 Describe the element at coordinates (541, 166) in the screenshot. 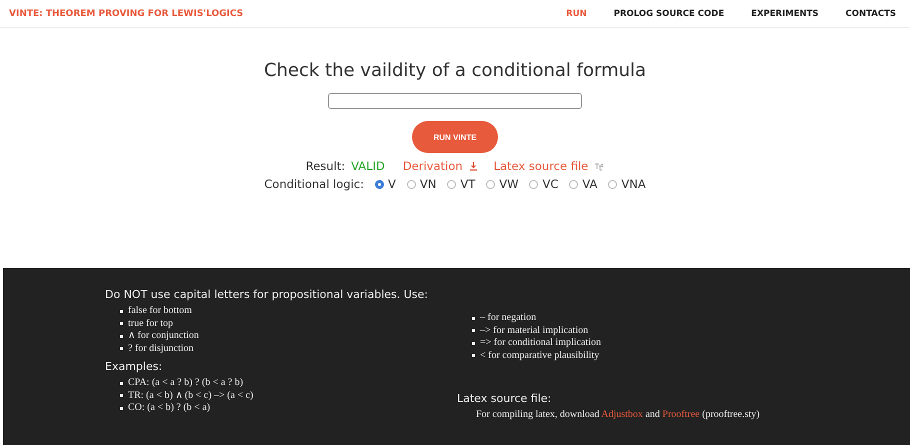

I see `latex-link: Latex source file` at that location.